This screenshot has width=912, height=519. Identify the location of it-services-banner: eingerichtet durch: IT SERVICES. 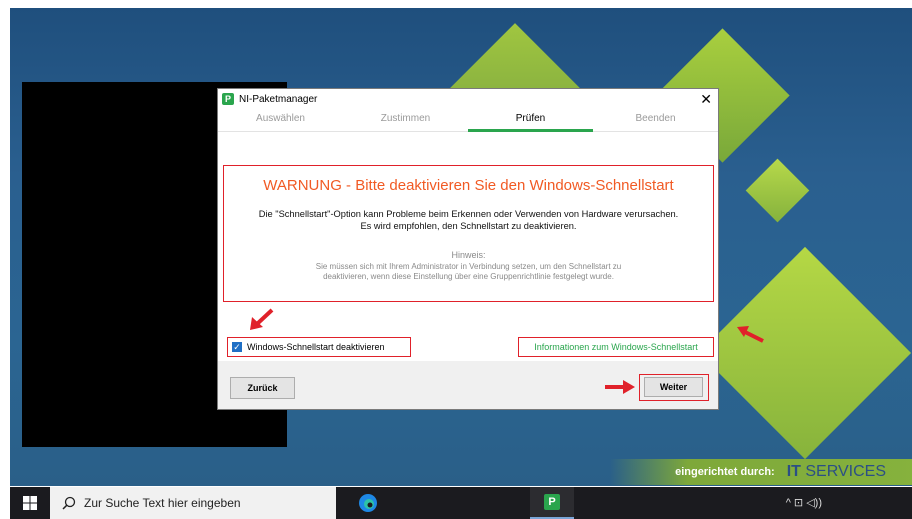
(761, 472).